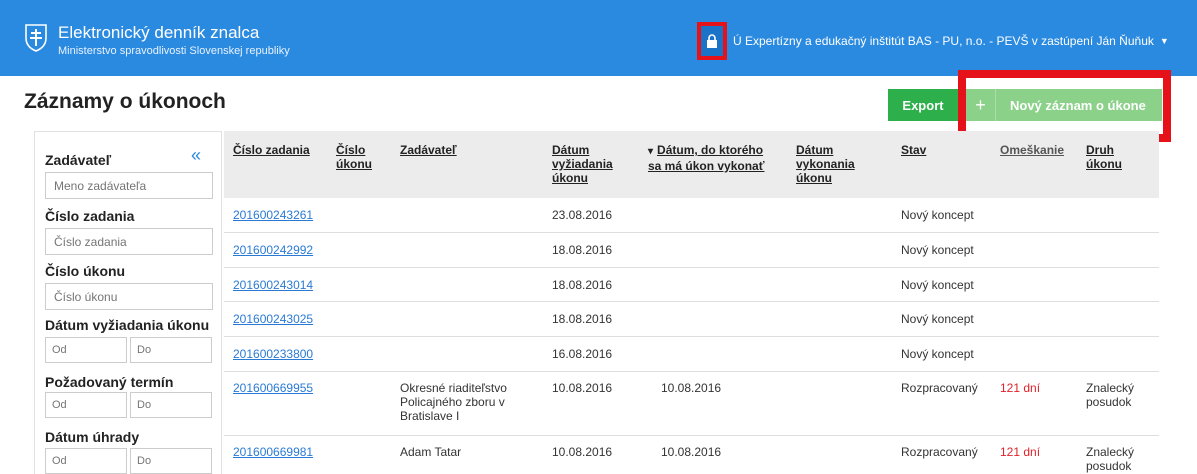 The image size is (1197, 474). What do you see at coordinates (713, 158) in the screenshot?
I see `col-datum-do: Dátum, do ktorého sa má úkon vykonať` at bounding box center [713, 158].